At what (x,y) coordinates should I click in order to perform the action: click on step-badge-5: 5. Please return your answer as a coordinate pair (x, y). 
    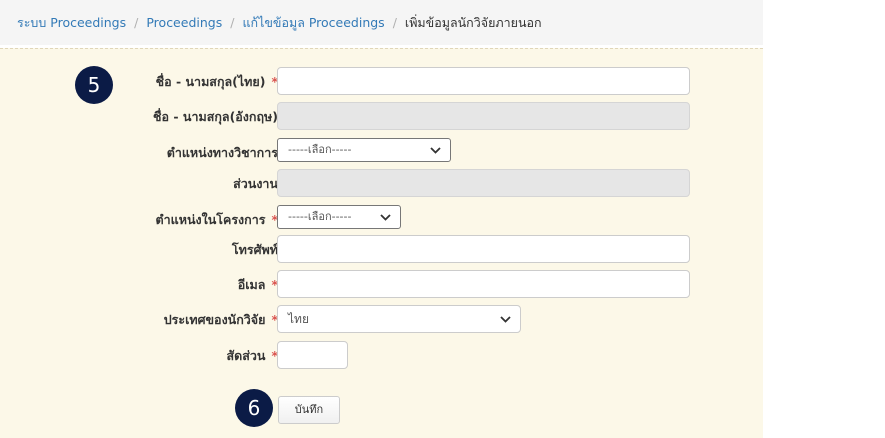
    Looking at the image, I should click on (94, 85).